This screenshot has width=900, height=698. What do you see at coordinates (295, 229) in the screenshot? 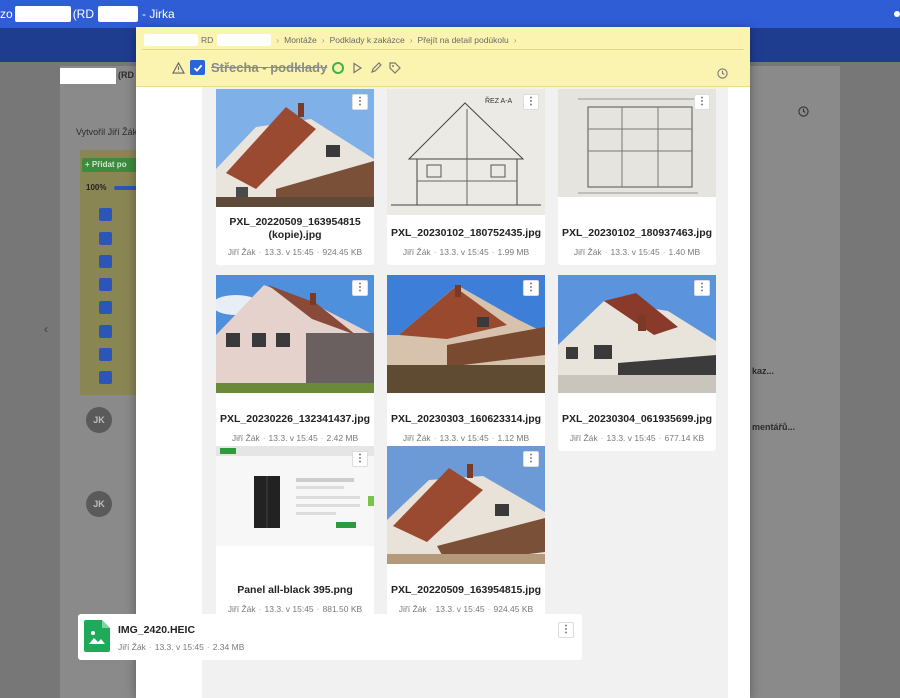
I see `attachment-name: PXL_20220509_163954815 (kopie).jpg` at bounding box center [295, 229].